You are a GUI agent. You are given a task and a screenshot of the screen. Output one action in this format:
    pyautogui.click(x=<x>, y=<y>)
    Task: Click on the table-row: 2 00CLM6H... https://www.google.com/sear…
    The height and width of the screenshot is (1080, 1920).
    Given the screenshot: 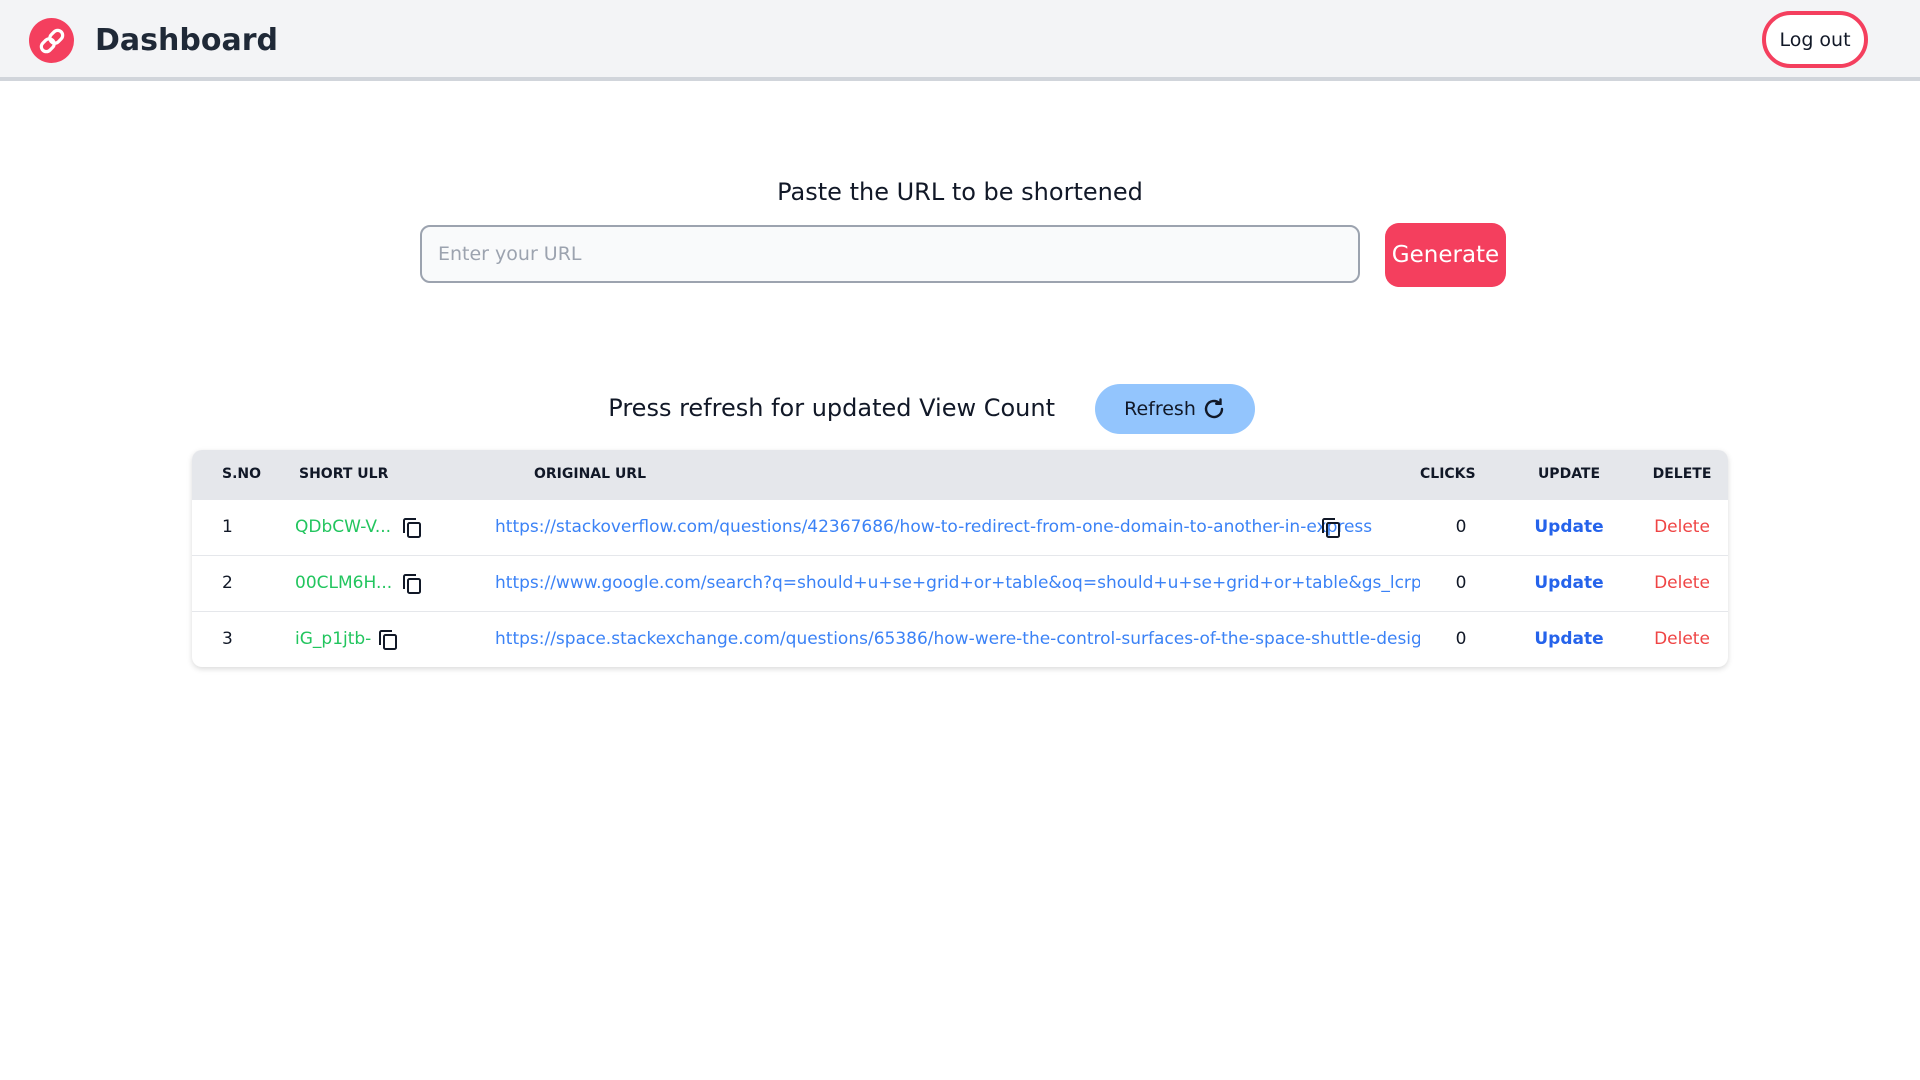 What is the action you would take?
    pyautogui.click(x=960, y=583)
    